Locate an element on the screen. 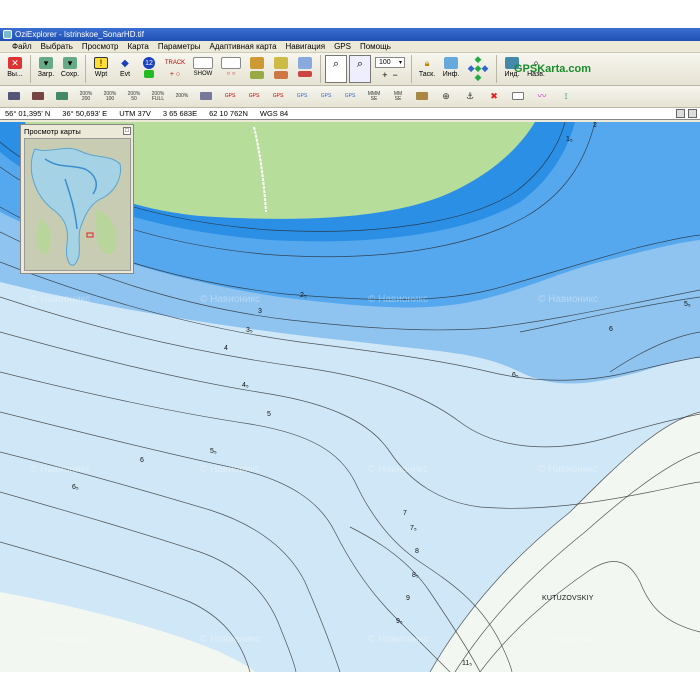 The image size is (700, 700). chart-button is located at coordinates (518, 97).